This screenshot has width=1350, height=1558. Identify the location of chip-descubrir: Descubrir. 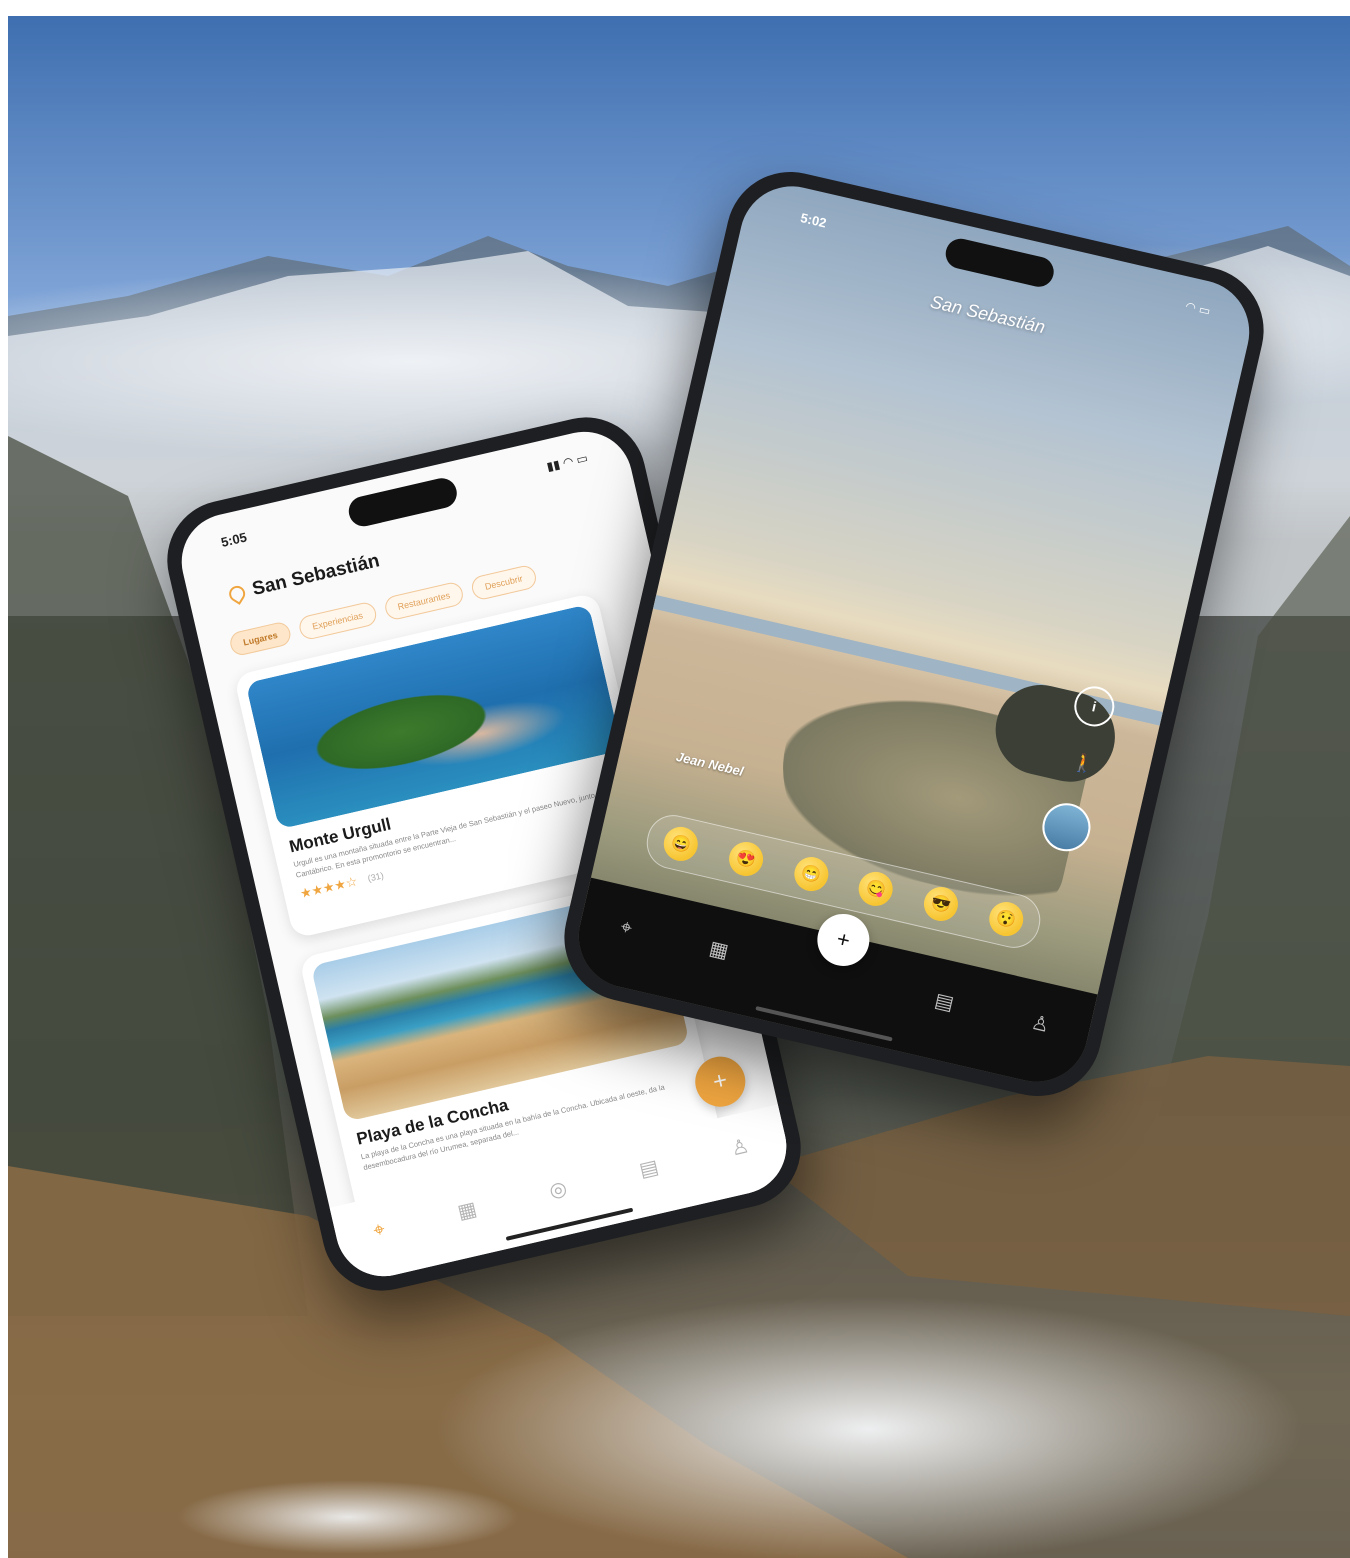
(503, 582).